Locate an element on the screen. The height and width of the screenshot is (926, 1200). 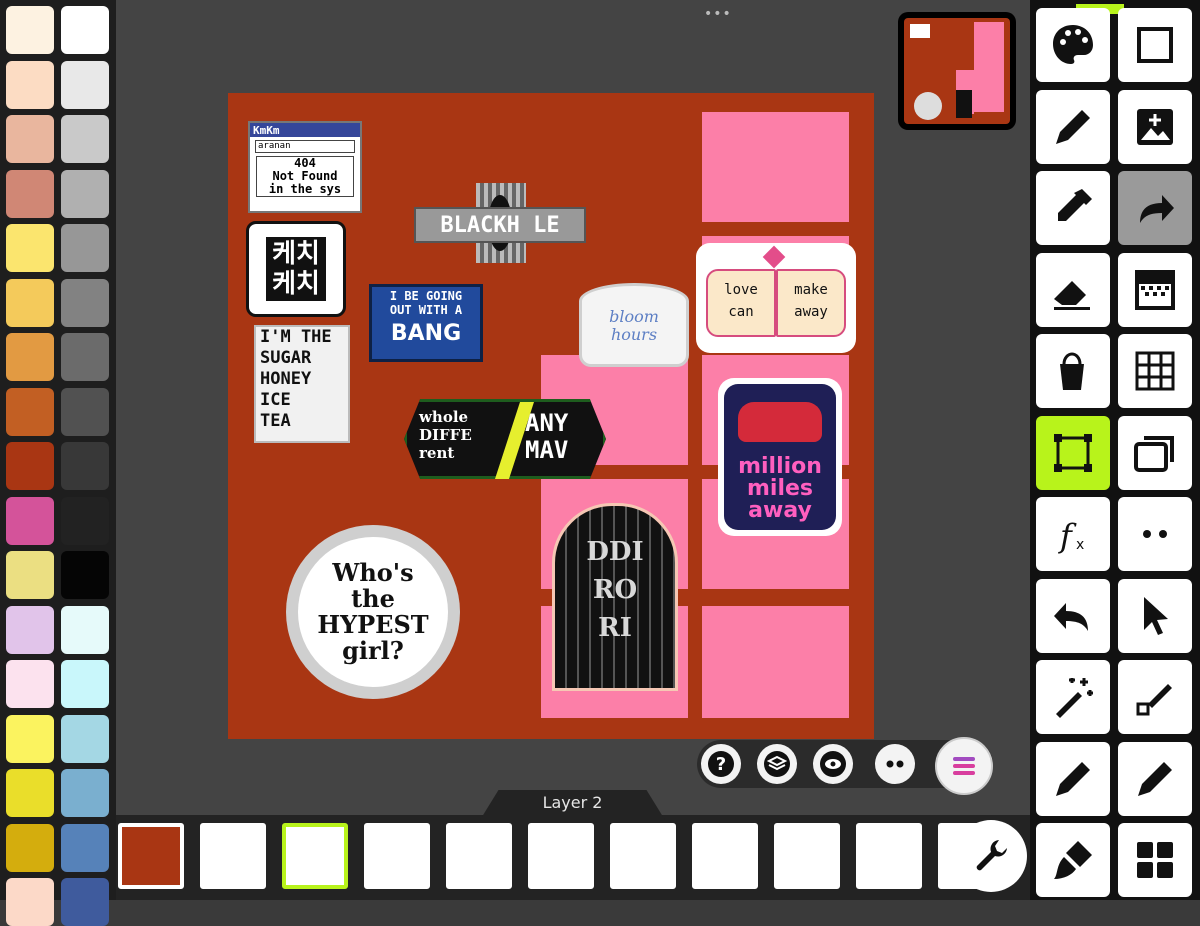
layers-stack-tool is located at coordinates (1155, 452).